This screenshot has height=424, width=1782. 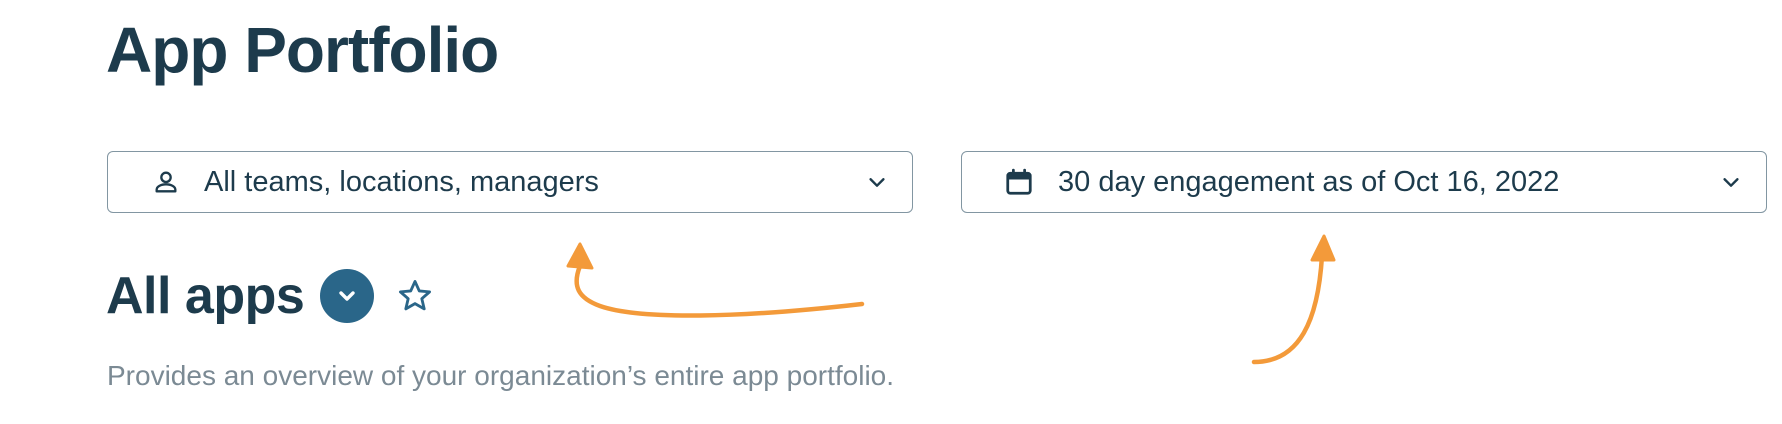 What do you see at coordinates (205, 296) in the screenshot?
I see `section-title: All apps` at bounding box center [205, 296].